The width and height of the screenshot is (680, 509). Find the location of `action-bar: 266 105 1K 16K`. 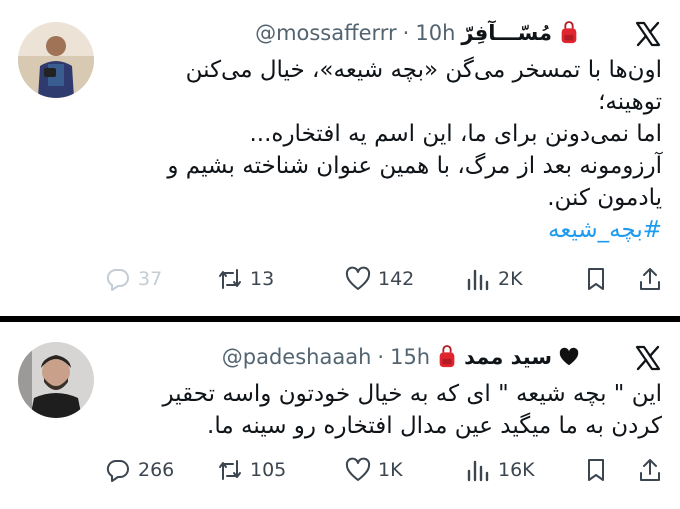

action-bar: 266 105 1K 16K is located at coordinates (384, 470).